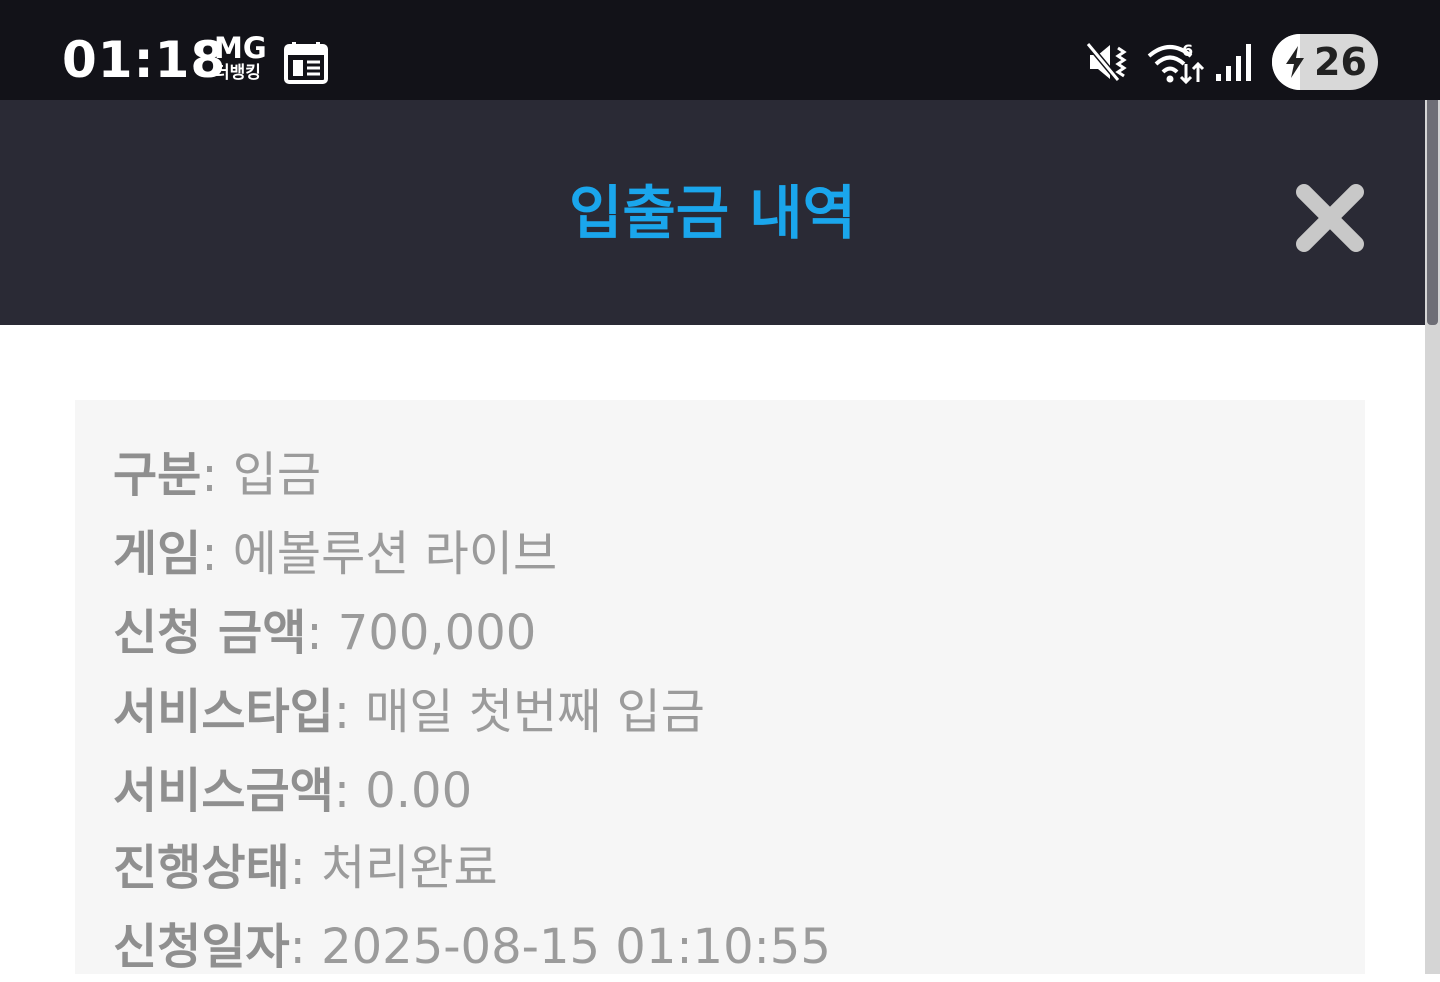 Image resolution: width=1440 pixels, height=982 pixels. I want to click on detail-value: 700,000, so click(437, 633).